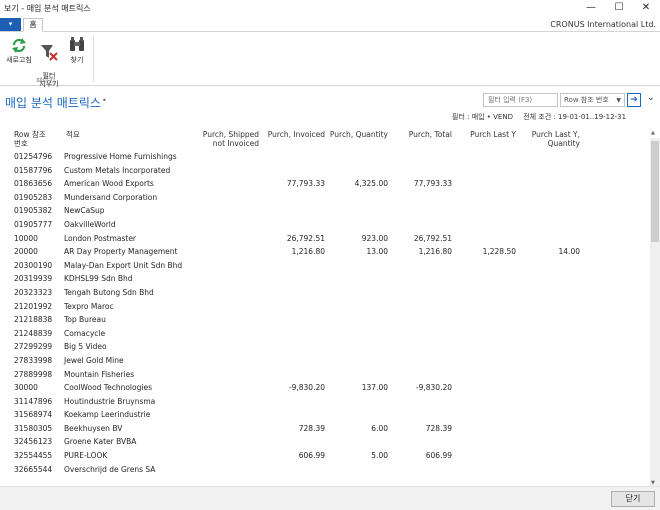  Describe the element at coordinates (109, 184) in the screenshot. I see `row-description: American Wood Exports` at that location.